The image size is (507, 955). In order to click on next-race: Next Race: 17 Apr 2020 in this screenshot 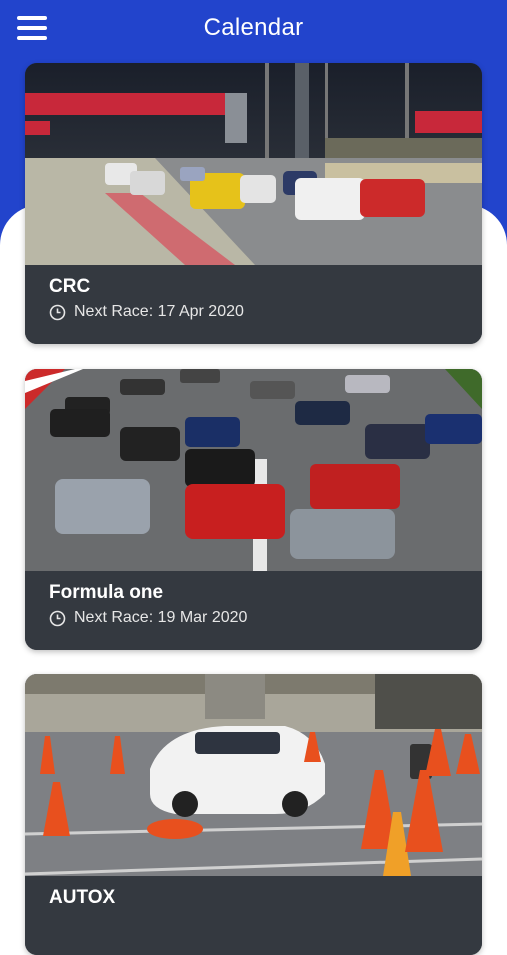, I will do `click(146, 312)`.